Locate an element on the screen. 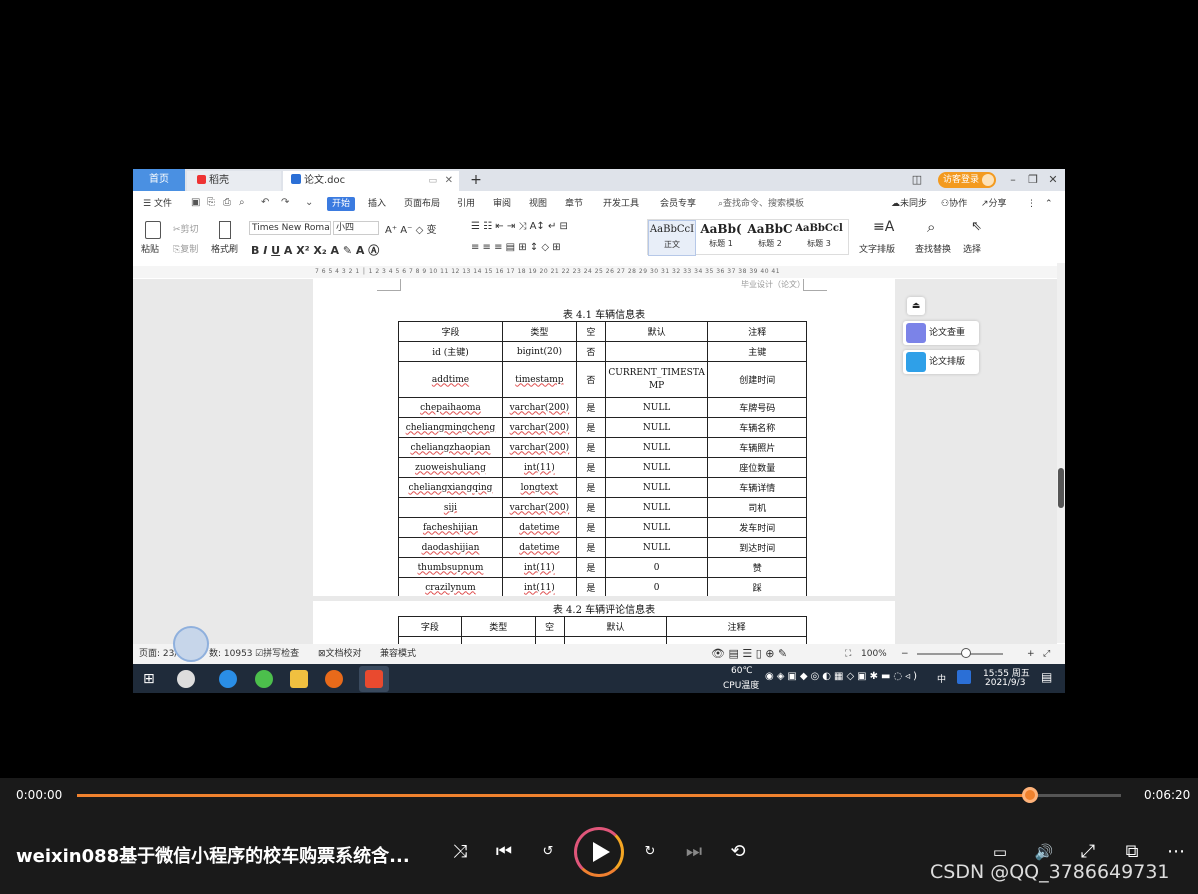 The width and height of the screenshot is (1198, 894). cut-button: ✂剪切 is located at coordinates (186, 228).